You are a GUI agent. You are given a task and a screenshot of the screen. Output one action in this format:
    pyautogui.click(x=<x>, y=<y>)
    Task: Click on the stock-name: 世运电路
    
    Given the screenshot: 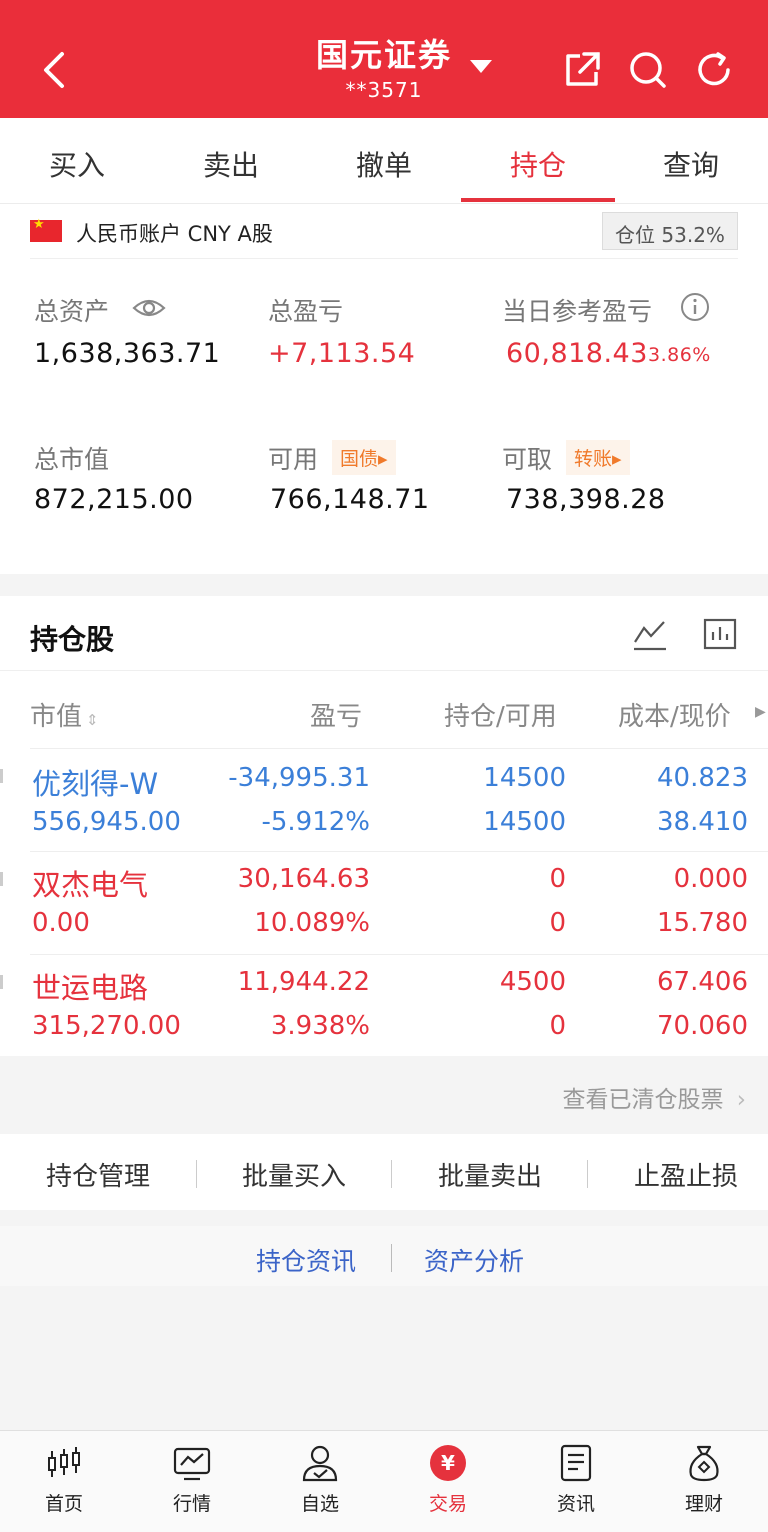 What is the action you would take?
    pyautogui.click(x=90, y=988)
    